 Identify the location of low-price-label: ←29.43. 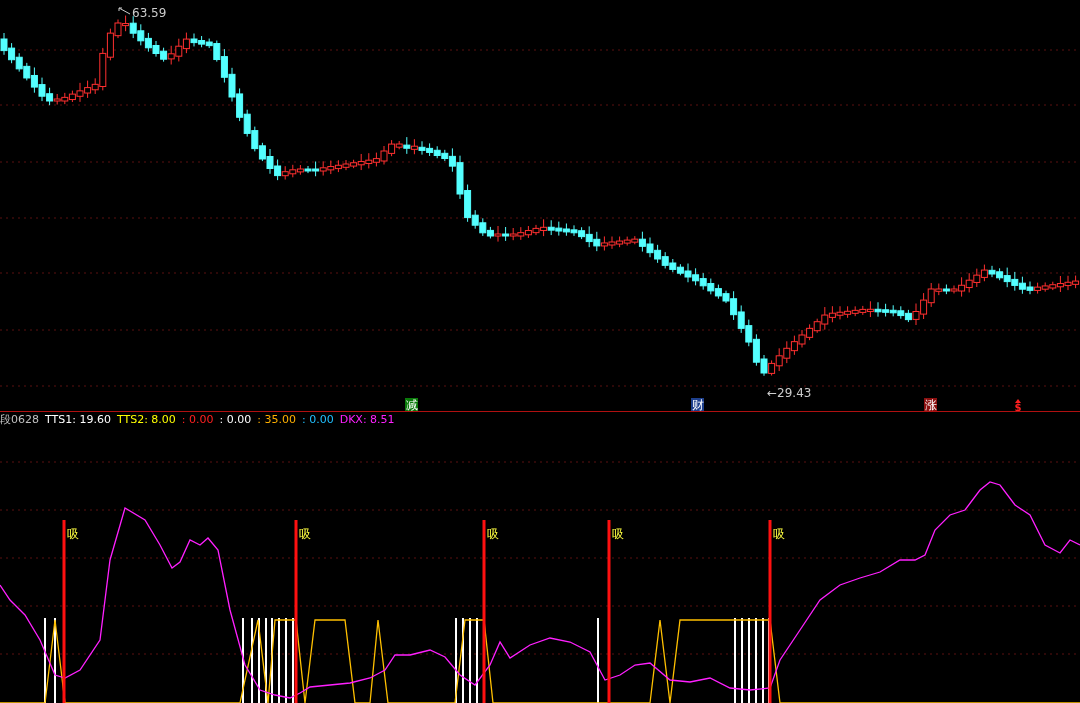
(789, 393).